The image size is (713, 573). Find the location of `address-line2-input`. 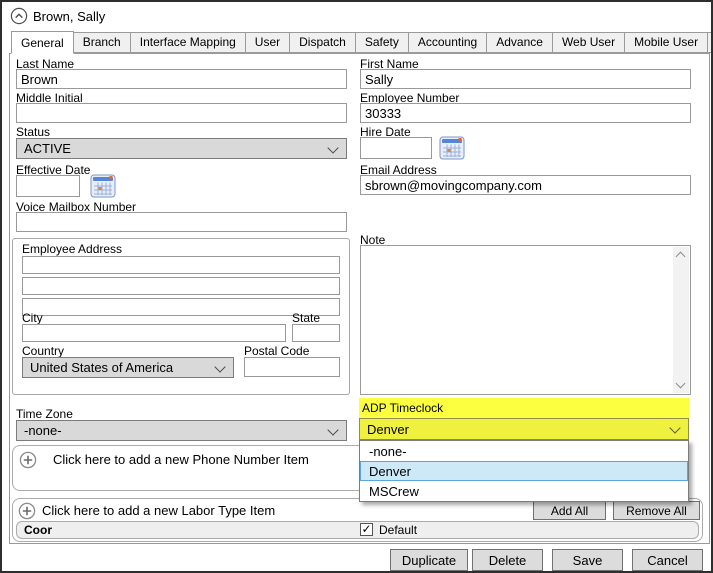

address-line2-input is located at coordinates (181, 286).